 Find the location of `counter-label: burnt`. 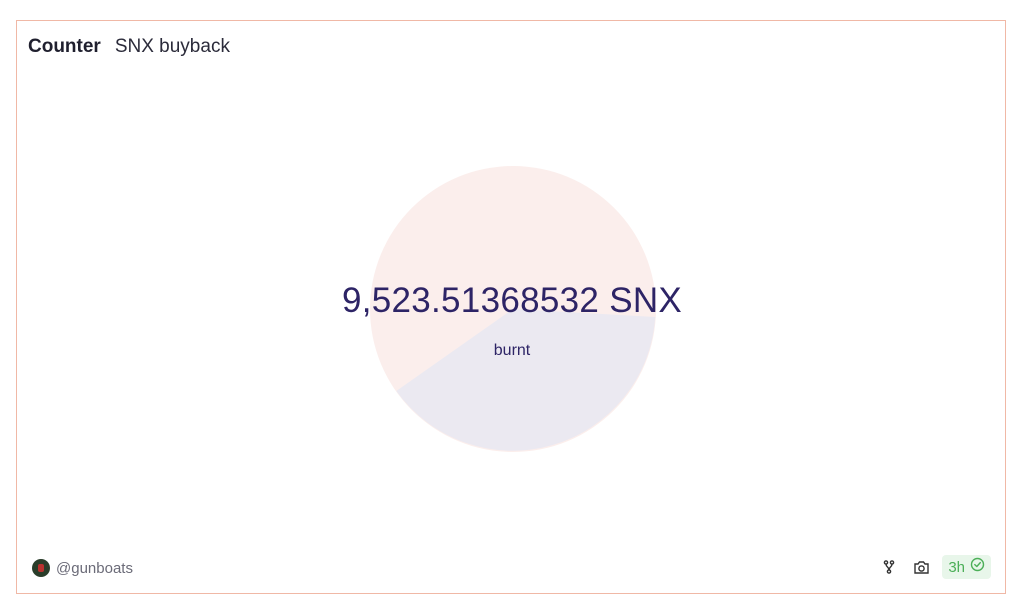

counter-label: burnt is located at coordinates (512, 350).